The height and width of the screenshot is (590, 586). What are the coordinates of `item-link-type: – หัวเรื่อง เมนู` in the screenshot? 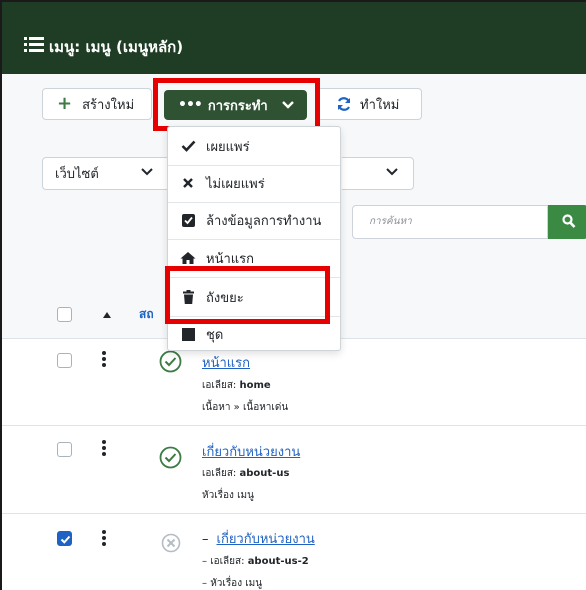 It's located at (232, 583).